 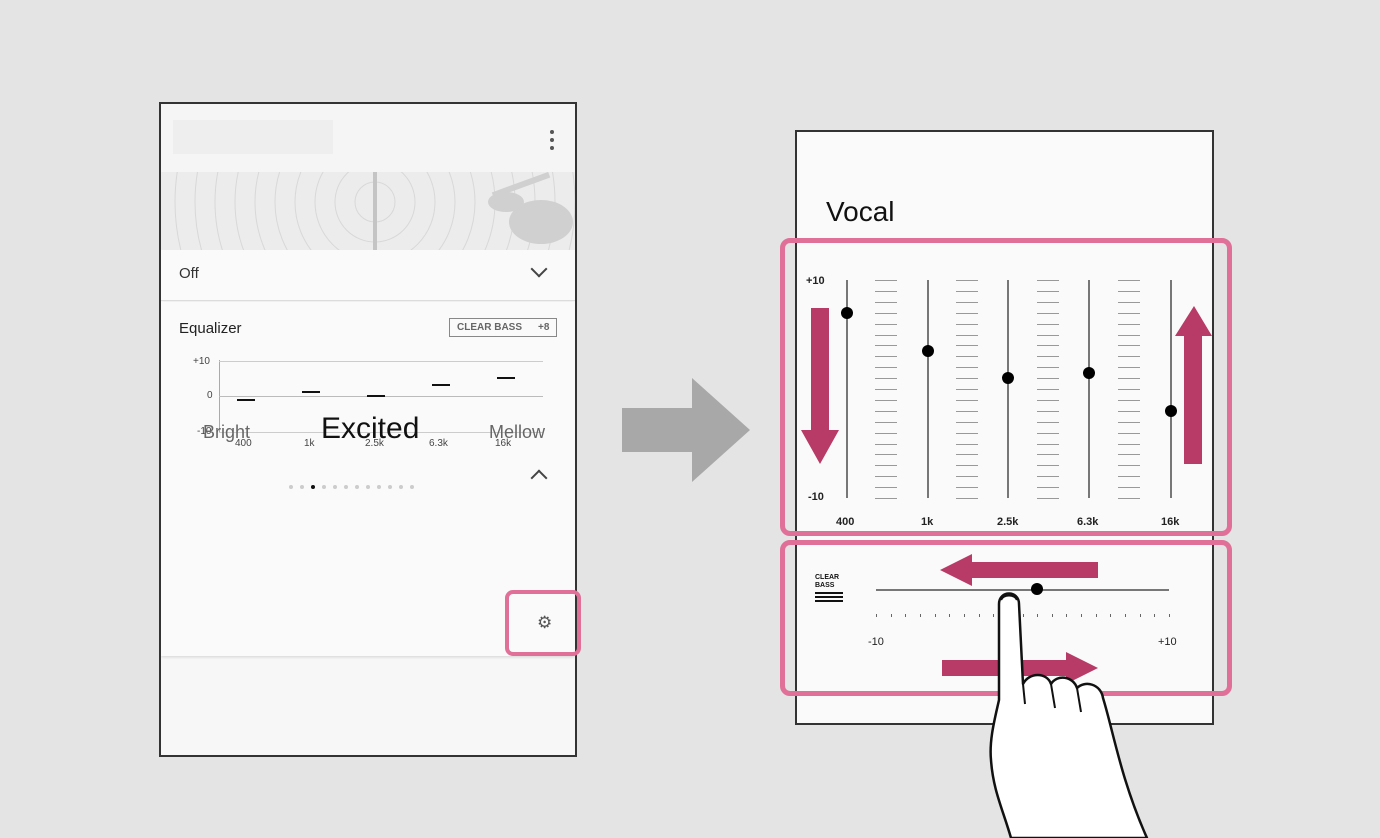 I want to click on surround-hero-image, so click(x=368, y=211).